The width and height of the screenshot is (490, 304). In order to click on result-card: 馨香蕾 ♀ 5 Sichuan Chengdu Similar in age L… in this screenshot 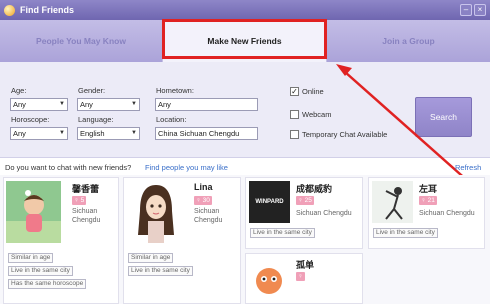, I will do `click(61, 240)`.